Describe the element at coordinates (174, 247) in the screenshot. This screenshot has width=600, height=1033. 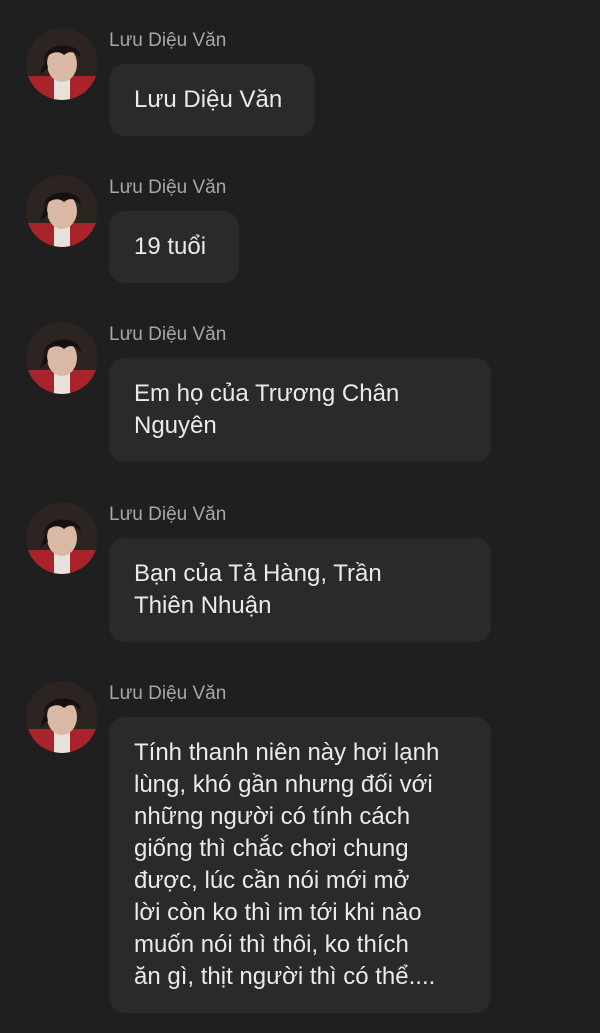
I see `message-bubble: 19 tuổi` at that location.